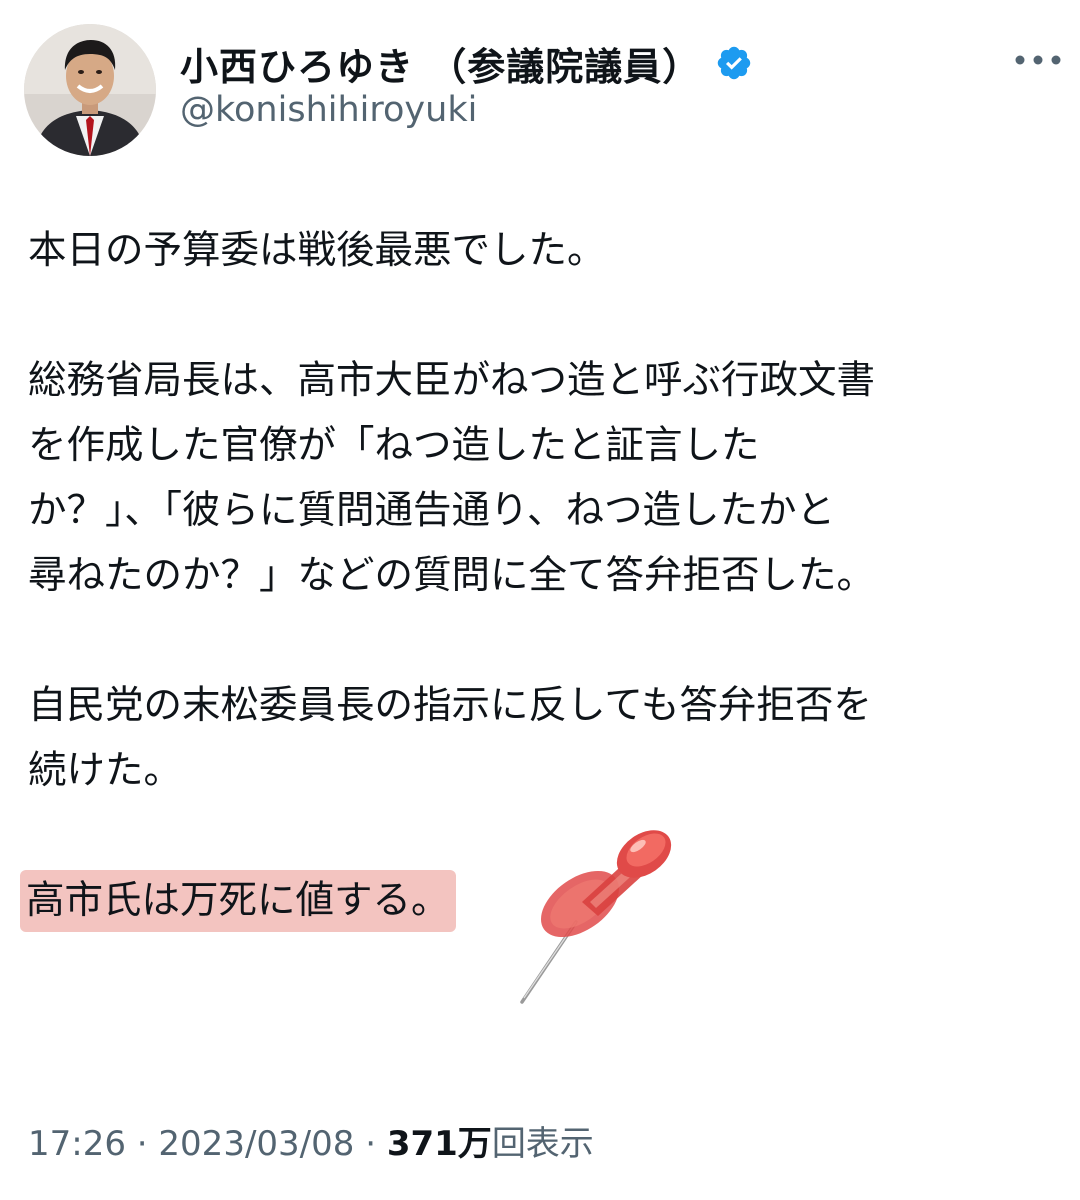  I want to click on author-name-row: 小西ひろゆき （参議院議員）, so click(466, 63).